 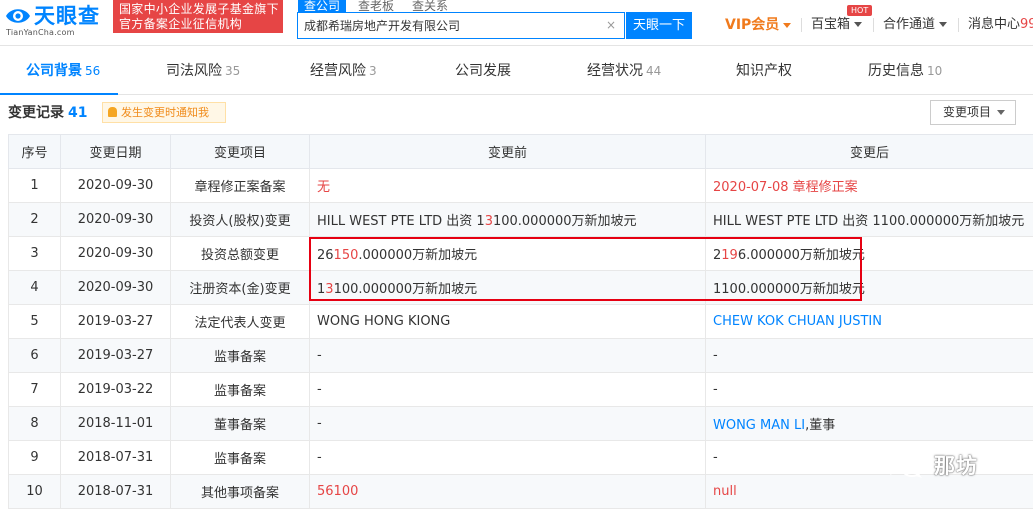 What do you see at coordinates (93, 71) in the screenshot?
I see `tab-count: 56` at bounding box center [93, 71].